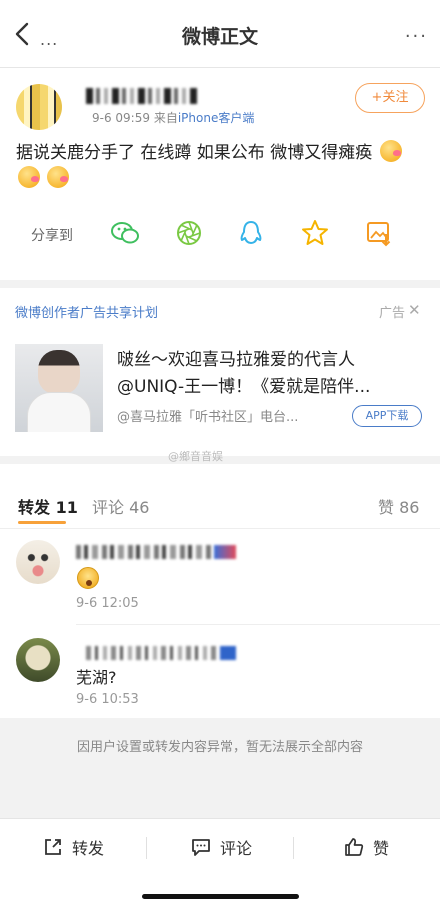 The width and height of the screenshot is (440, 911). Describe the element at coordinates (165, 118) in the screenshot. I see `post-from: 来自` at that location.